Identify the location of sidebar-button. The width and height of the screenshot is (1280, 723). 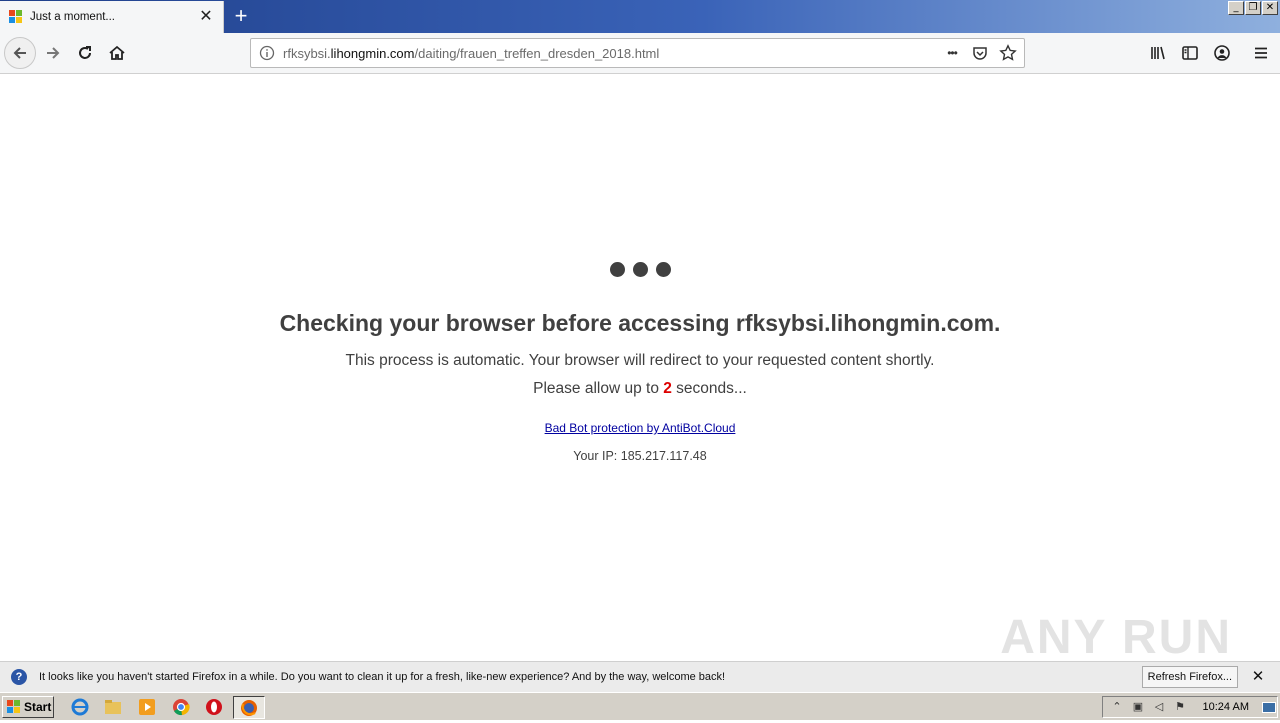
(1190, 53).